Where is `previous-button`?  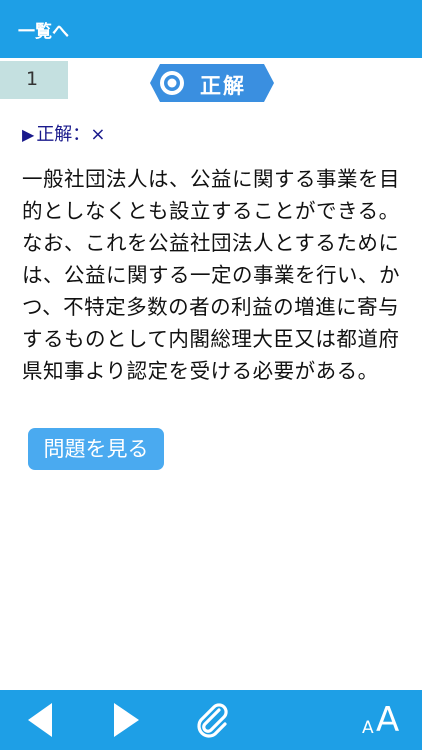 previous-button is located at coordinates (42, 720).